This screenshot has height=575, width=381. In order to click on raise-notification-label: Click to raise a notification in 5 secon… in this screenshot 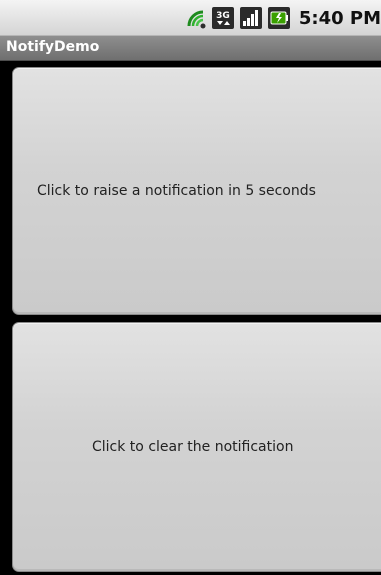, I will do `click(176, 191)`.